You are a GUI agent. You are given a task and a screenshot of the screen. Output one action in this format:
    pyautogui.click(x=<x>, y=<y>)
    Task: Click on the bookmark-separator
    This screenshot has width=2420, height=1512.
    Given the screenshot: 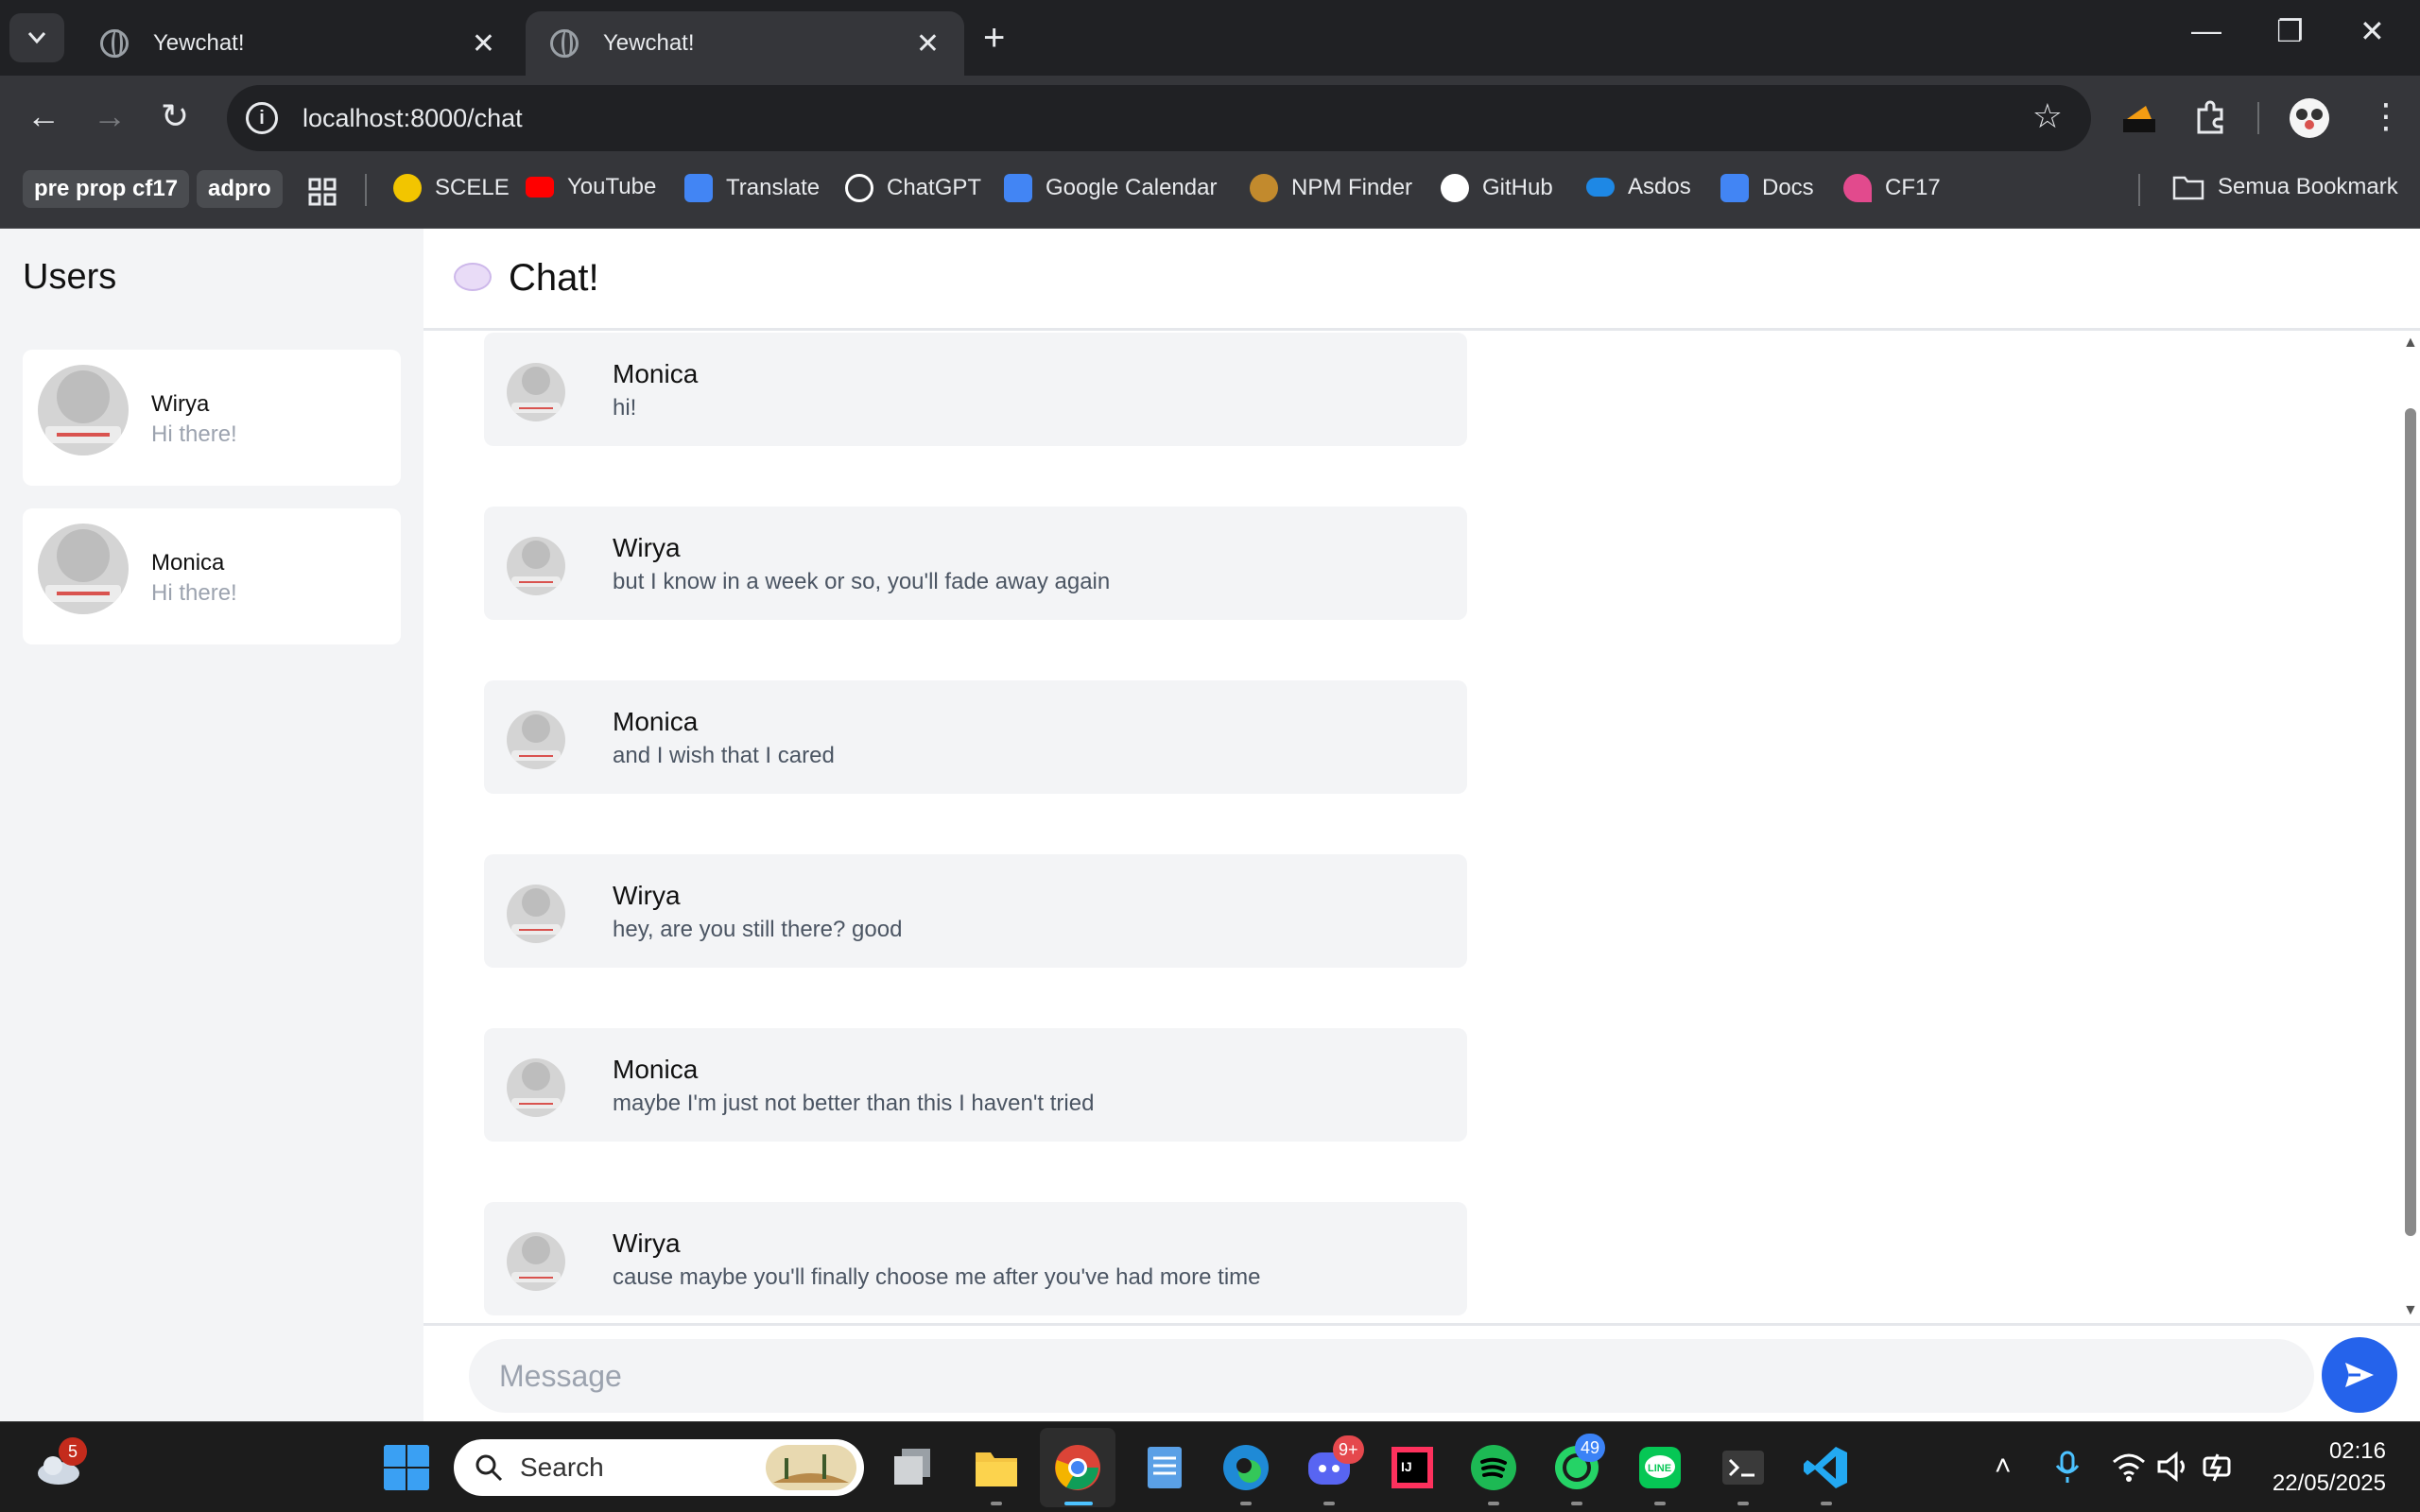 What is the action you would take?
    pyautogui.click(x=2139, y=190)
    